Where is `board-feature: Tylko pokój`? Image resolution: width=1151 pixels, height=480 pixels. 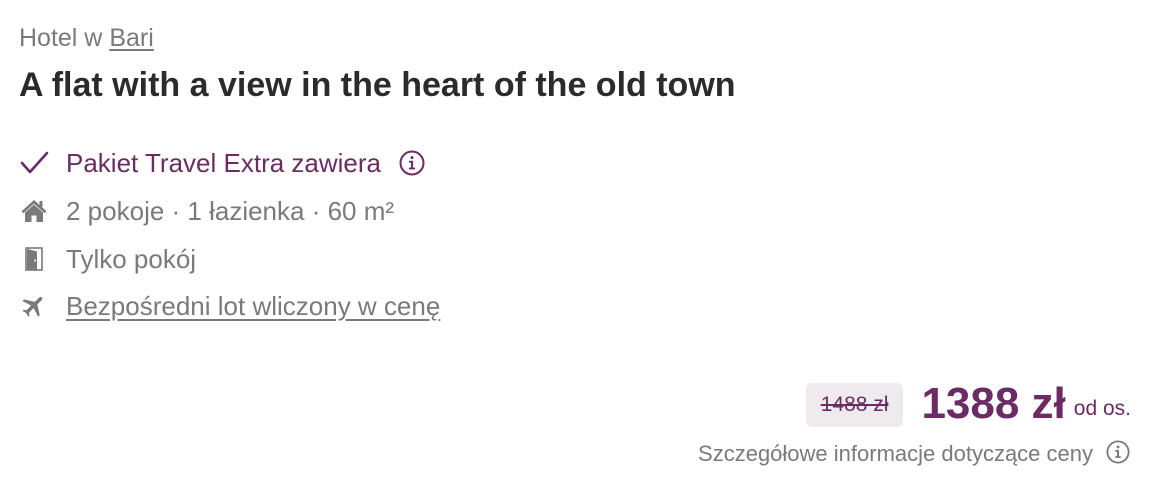 board-feature: Tylko pokój is located at coordinates (107, 259).